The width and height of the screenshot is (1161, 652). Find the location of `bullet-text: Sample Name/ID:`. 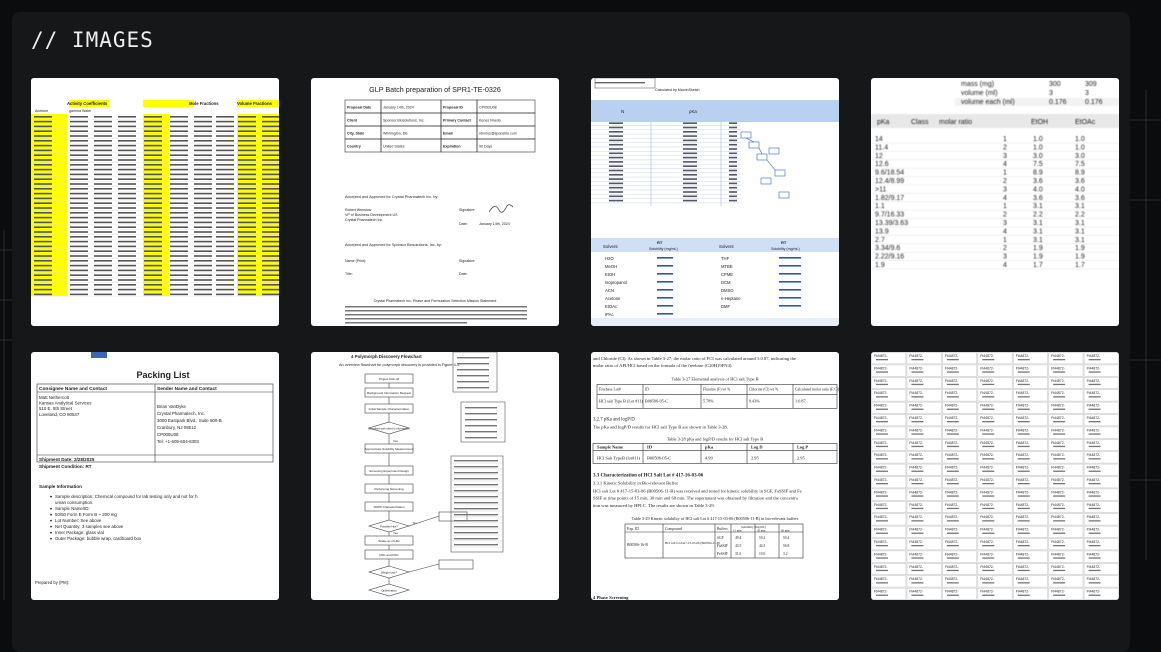

bullet-text: Sample Name/ID: is located at coordinates (72, 508).